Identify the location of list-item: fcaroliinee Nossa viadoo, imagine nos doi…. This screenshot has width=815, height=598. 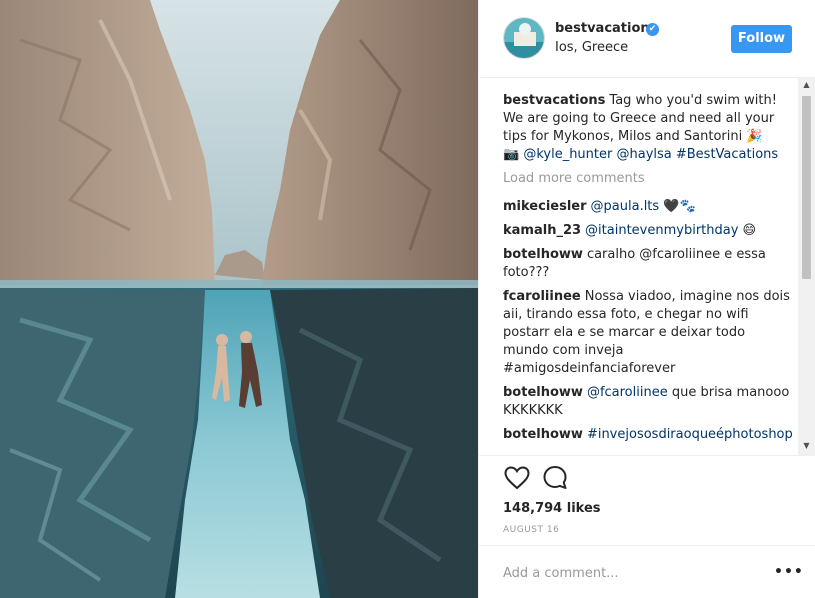
(648, 333).